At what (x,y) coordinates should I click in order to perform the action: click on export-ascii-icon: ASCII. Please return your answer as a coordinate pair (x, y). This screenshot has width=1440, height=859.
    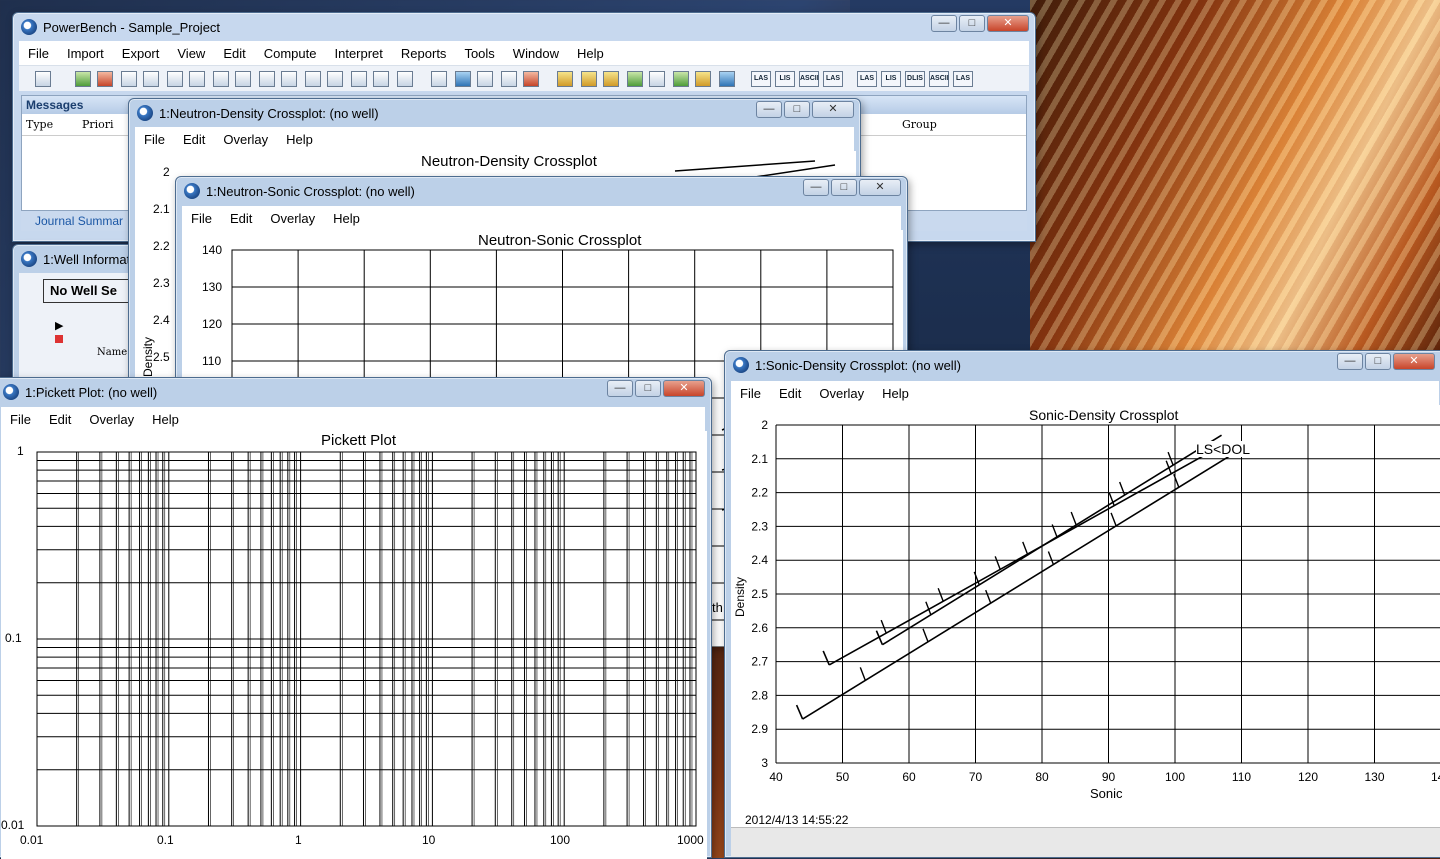
    Looking at the image, I should click on (809, 79).